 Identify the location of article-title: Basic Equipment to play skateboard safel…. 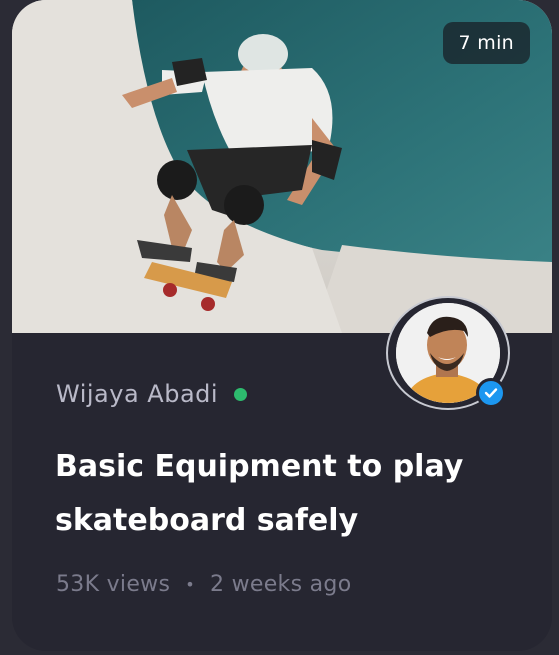
(275, 494).